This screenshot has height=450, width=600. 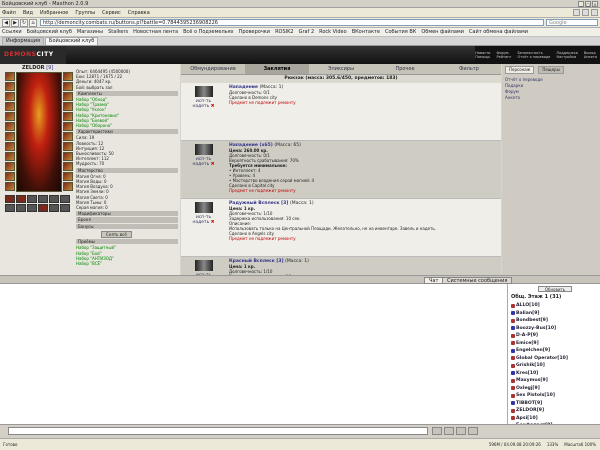 I want to click on user-item: Kres[10], so click(x=554, y=374).